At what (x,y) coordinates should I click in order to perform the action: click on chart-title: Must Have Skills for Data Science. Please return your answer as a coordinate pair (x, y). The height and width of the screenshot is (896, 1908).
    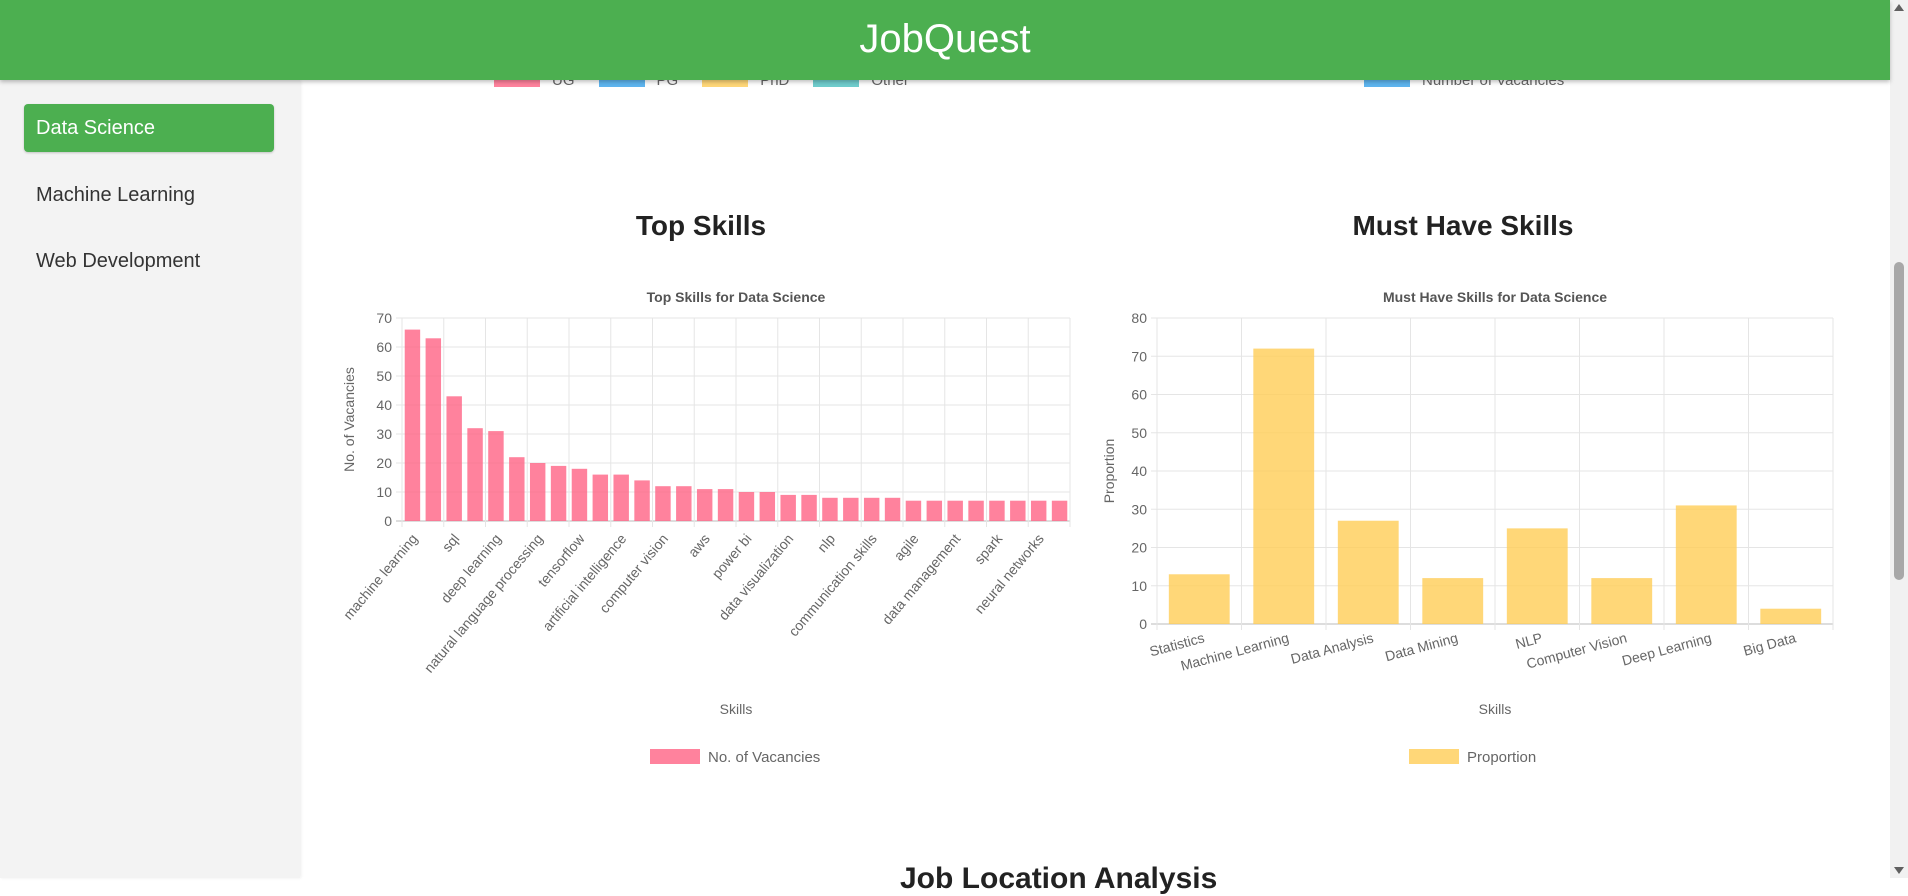
    Looking at the image, I should click on (1495, 297).